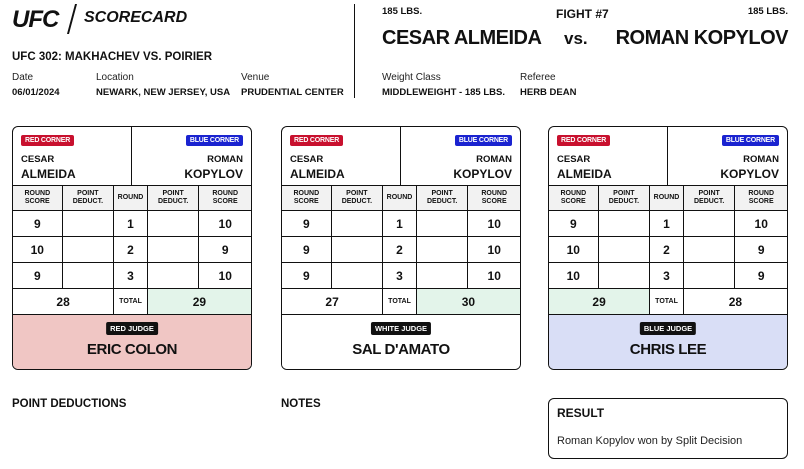  What do you see at coordinates (301, 404) in the screenshot?
I see `notes-title: NOTES` at bounding box center [301, 404].